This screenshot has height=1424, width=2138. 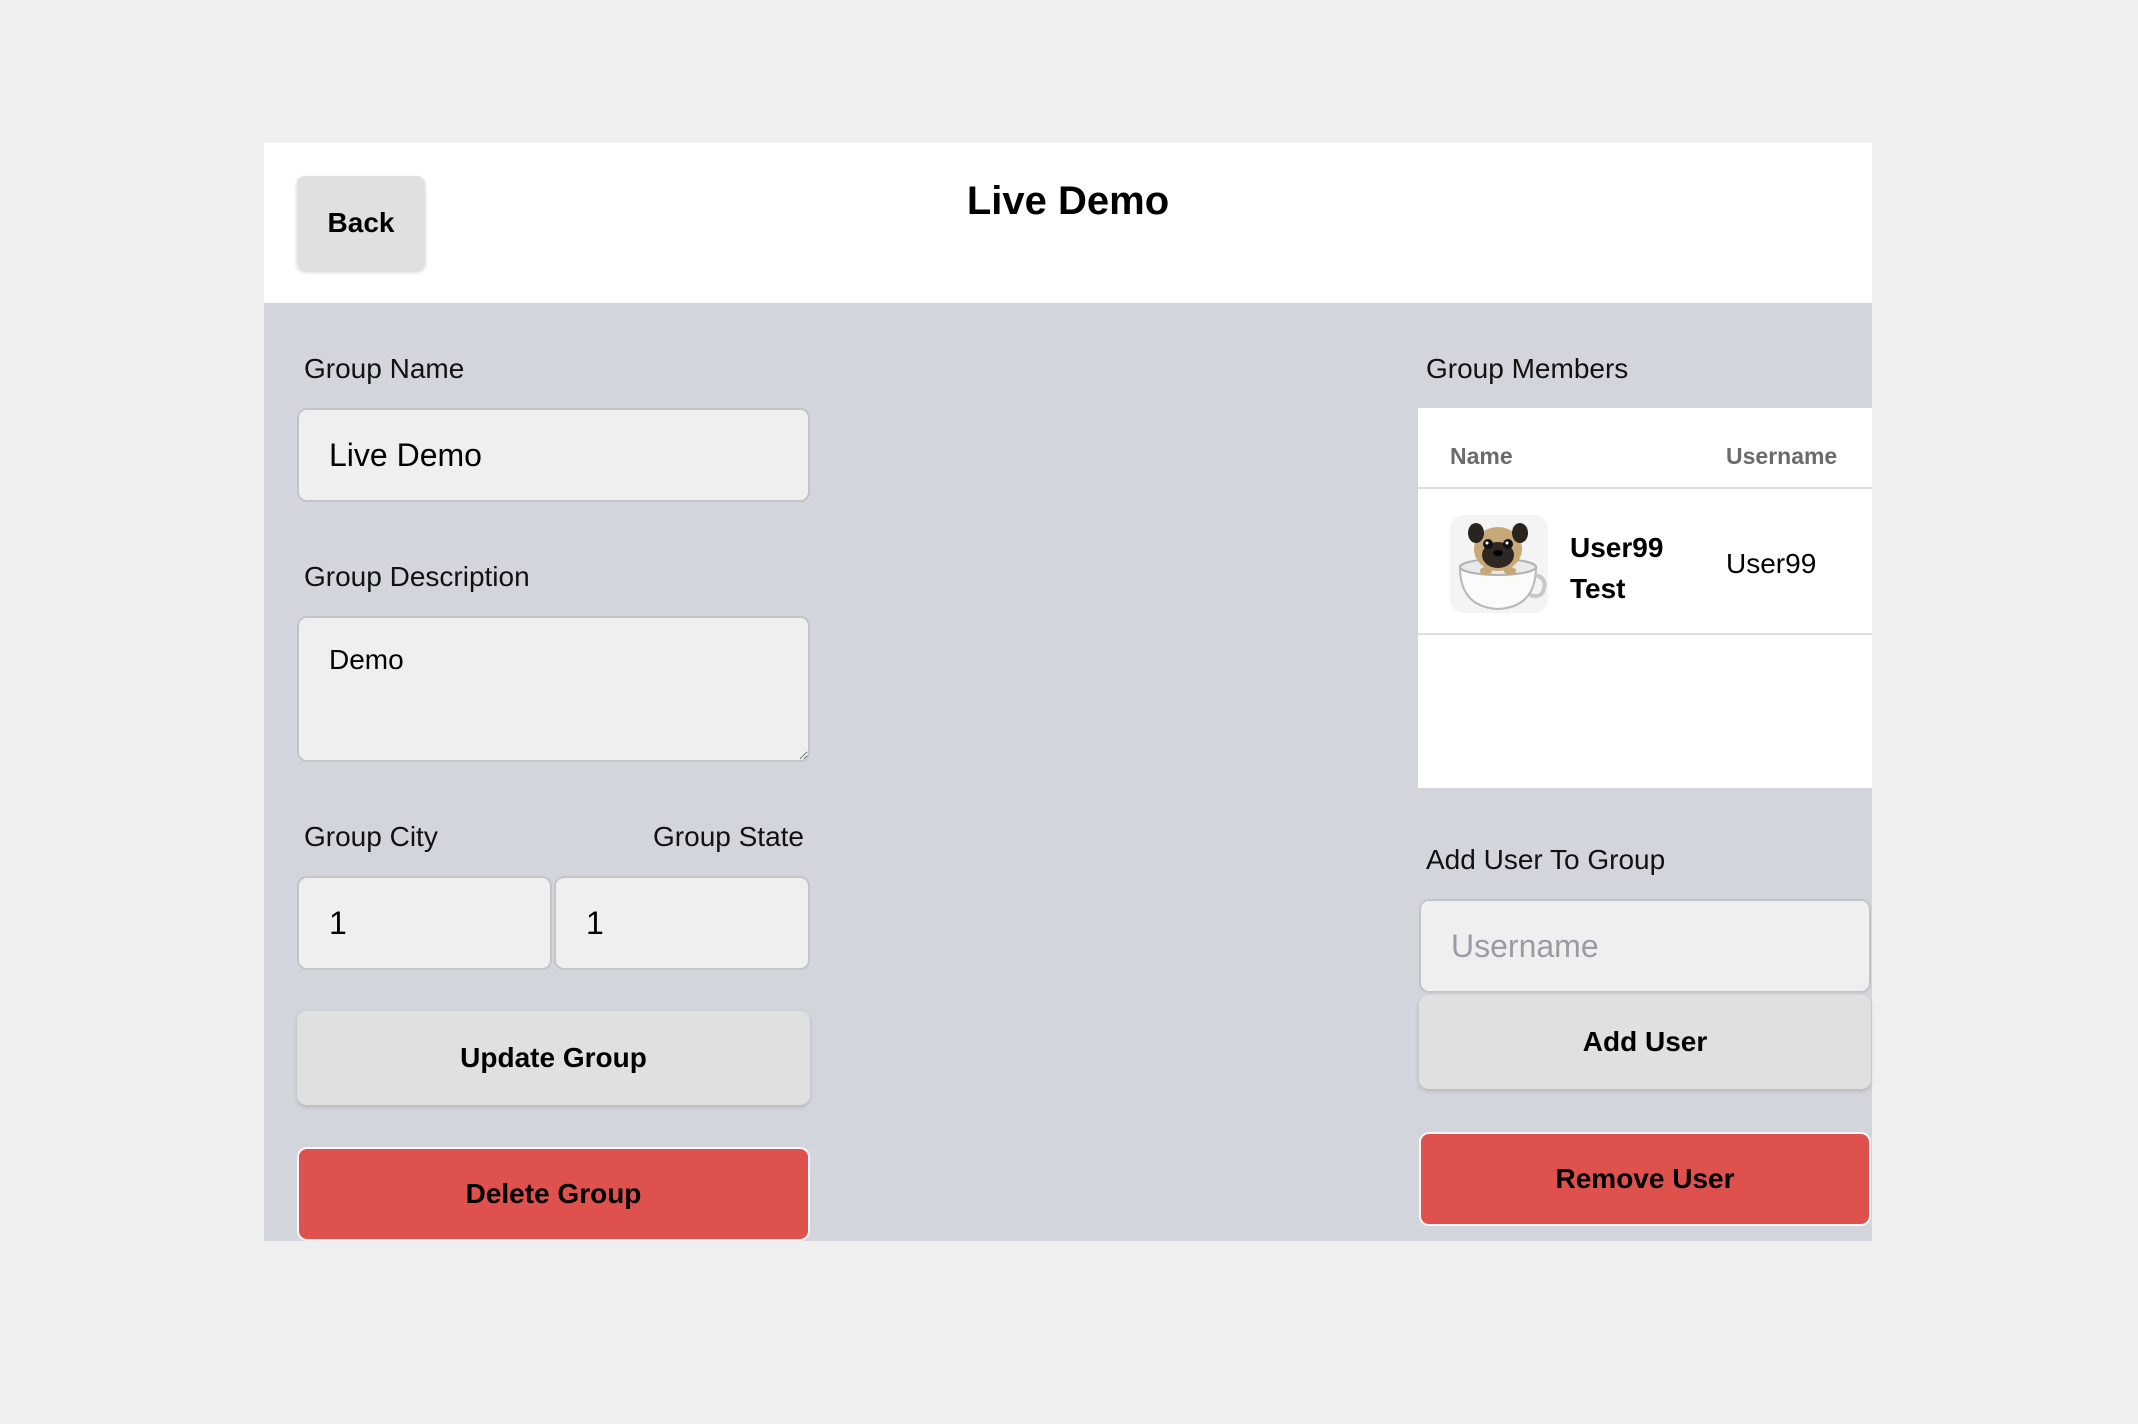 I want to click on group-members-title: Group Members, so click(x=1527, y=368).